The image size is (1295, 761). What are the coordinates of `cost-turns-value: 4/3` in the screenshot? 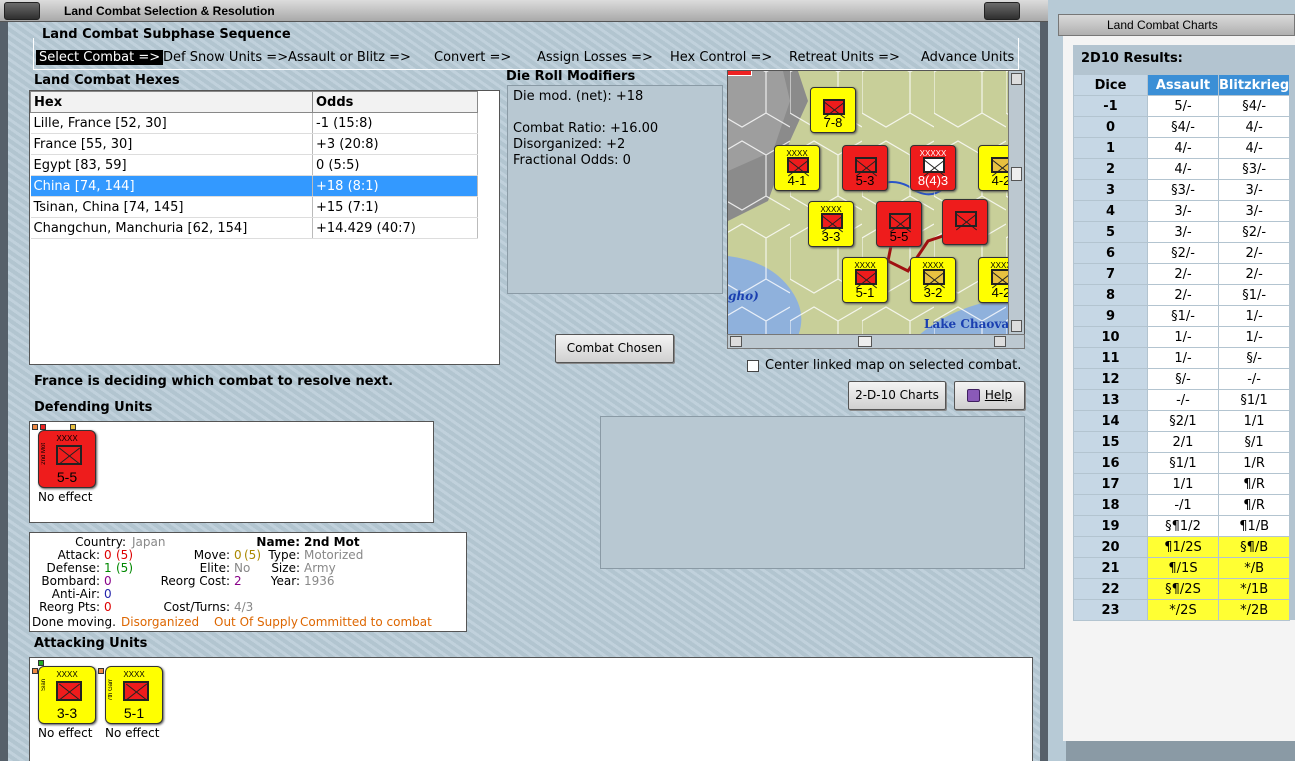 It's located at (244, 607).